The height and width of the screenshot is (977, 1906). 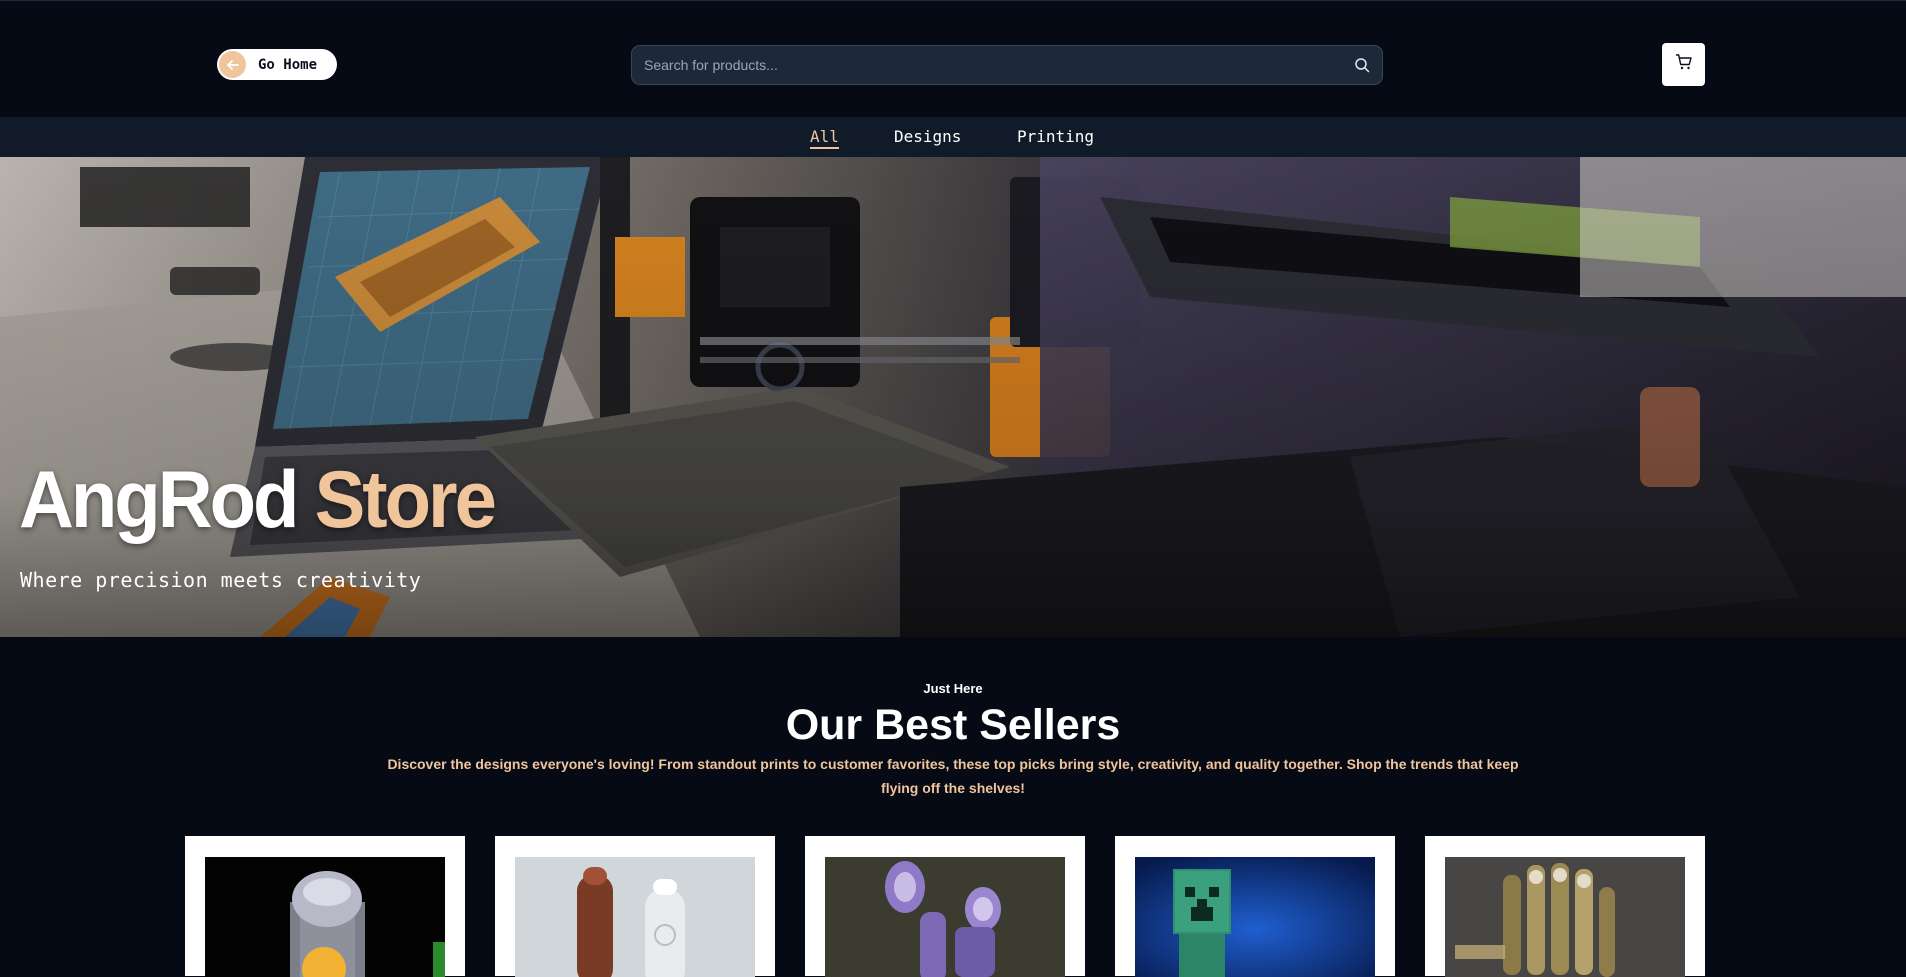 What do you see at coordinates (1255, 917) in the screenshot?
I see `creeper-print-image` at bounding box center [1255, 917].